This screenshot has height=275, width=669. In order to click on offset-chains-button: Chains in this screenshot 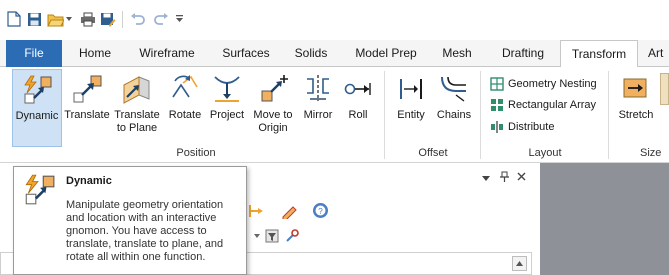, I will do `click(454, 108)`.